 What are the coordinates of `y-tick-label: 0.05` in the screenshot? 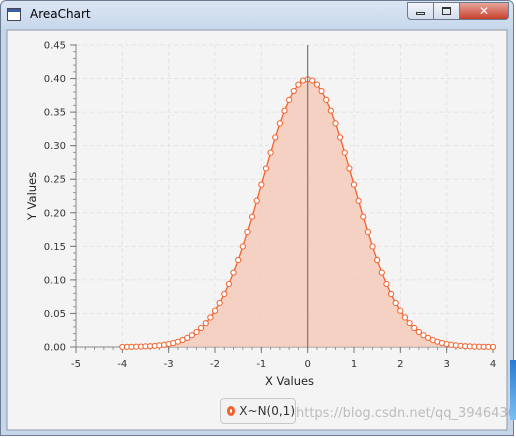 It's located at (55, 314).